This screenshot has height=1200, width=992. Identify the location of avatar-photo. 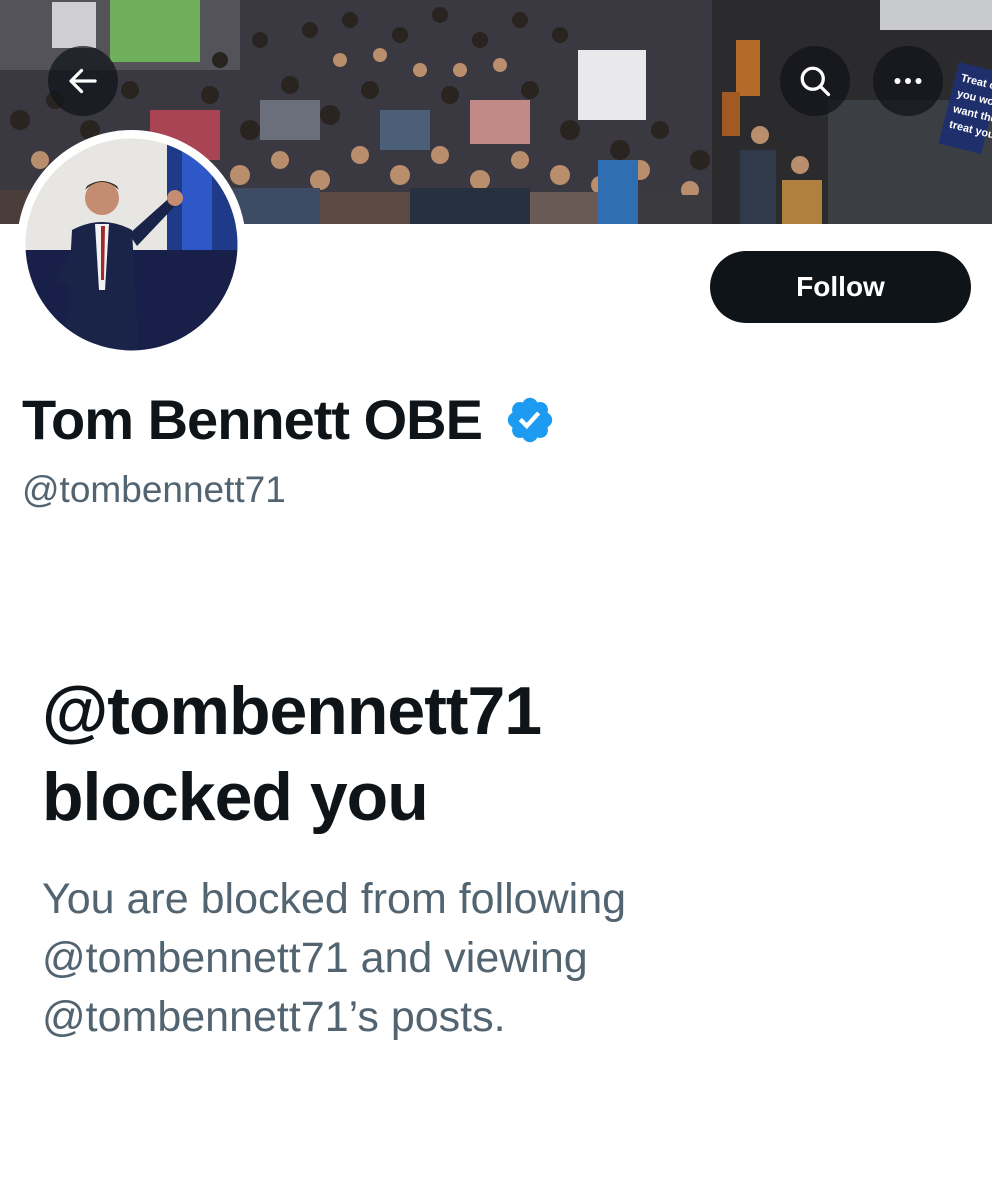
(131, 244).